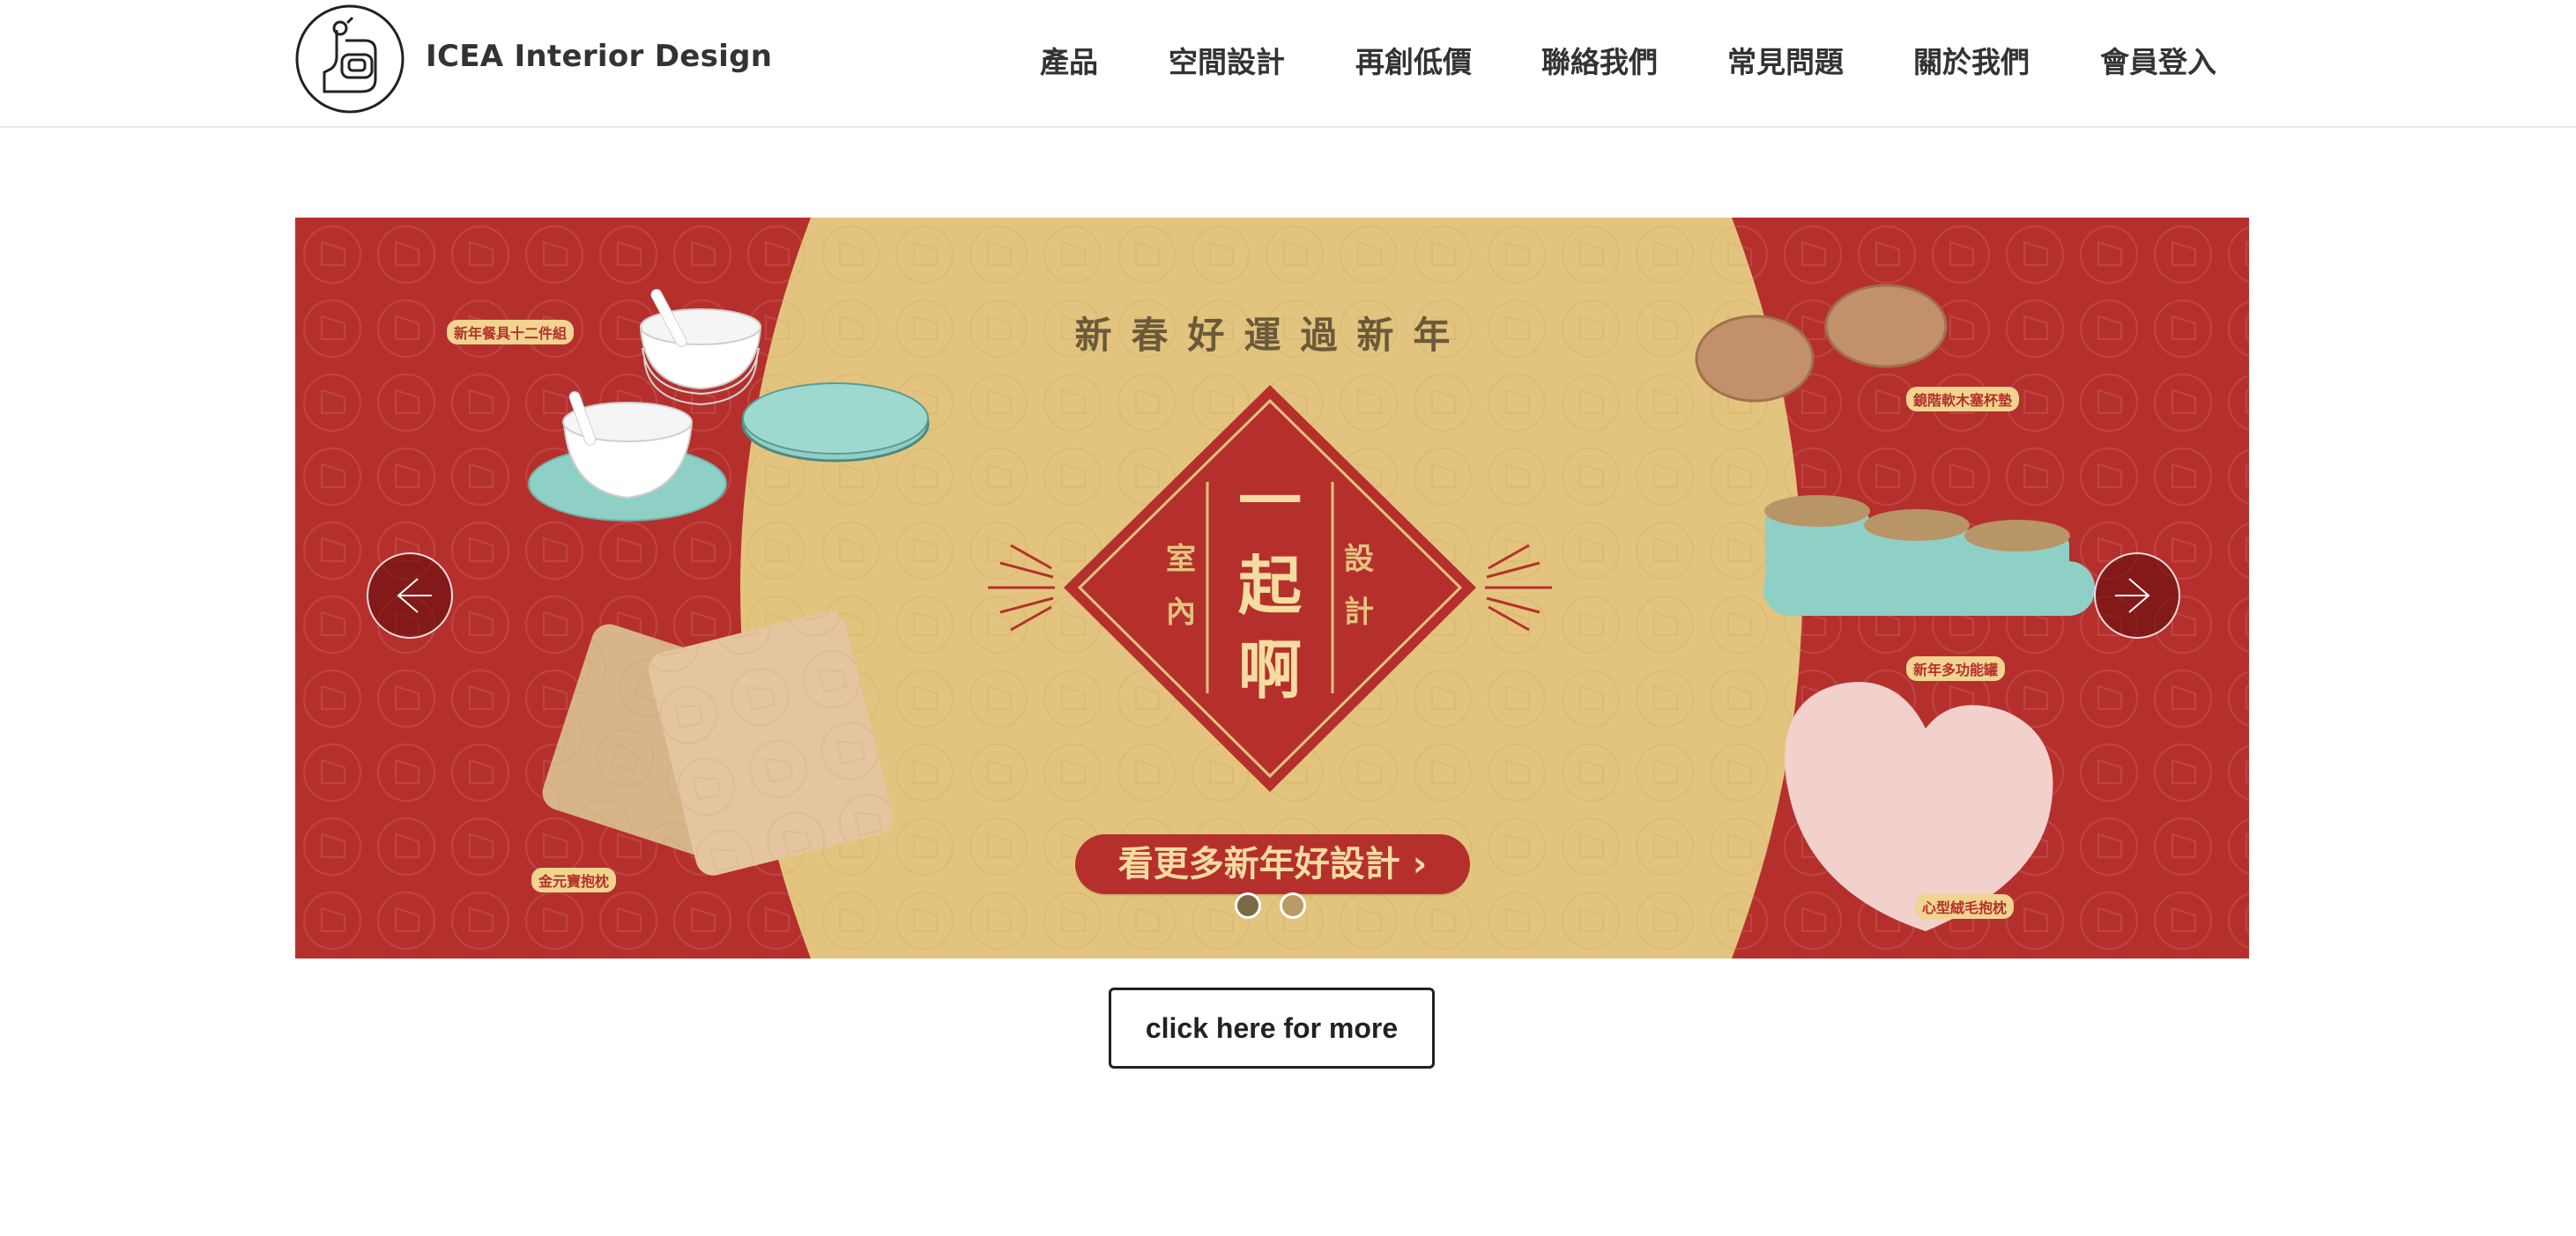 This screenshot has width=2576, height=1236. What do you see at coordinates (1971, 60) in the screenshot?
I see `nav-about: 關於我們` at bounding box center [1971, 60].